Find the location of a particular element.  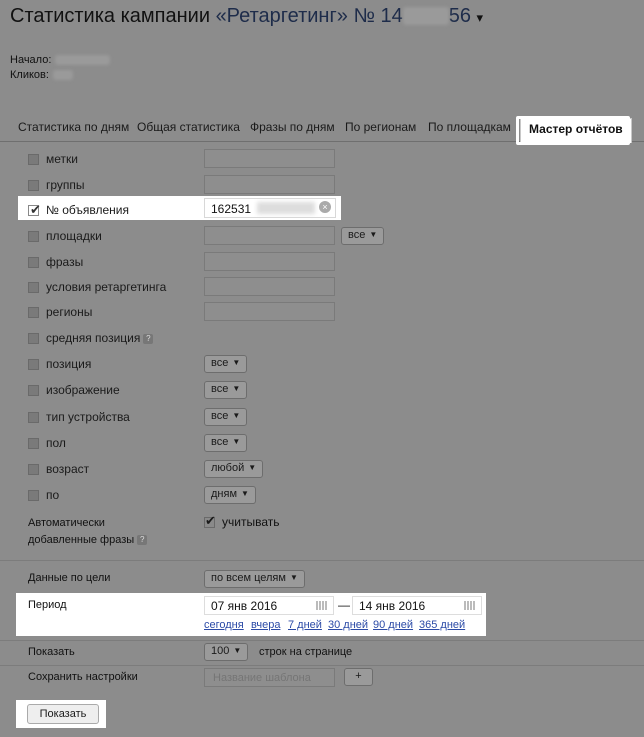

rows-label: Показать is located at coordinates (51, 652).